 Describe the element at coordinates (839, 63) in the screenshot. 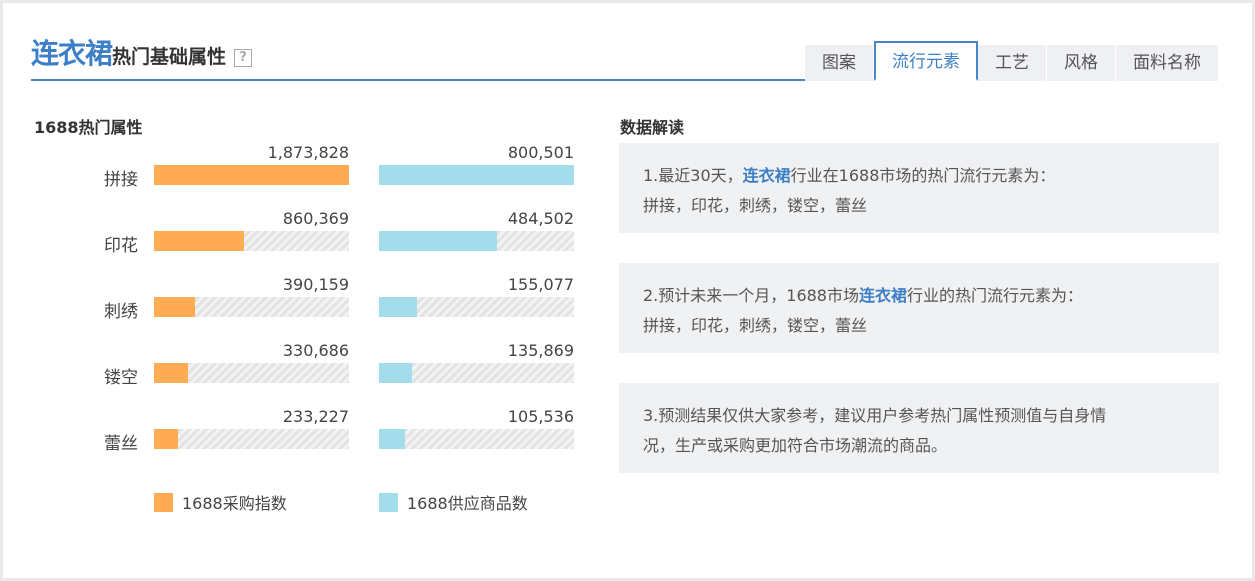

I see `tab-pattern: 图案` at that location.